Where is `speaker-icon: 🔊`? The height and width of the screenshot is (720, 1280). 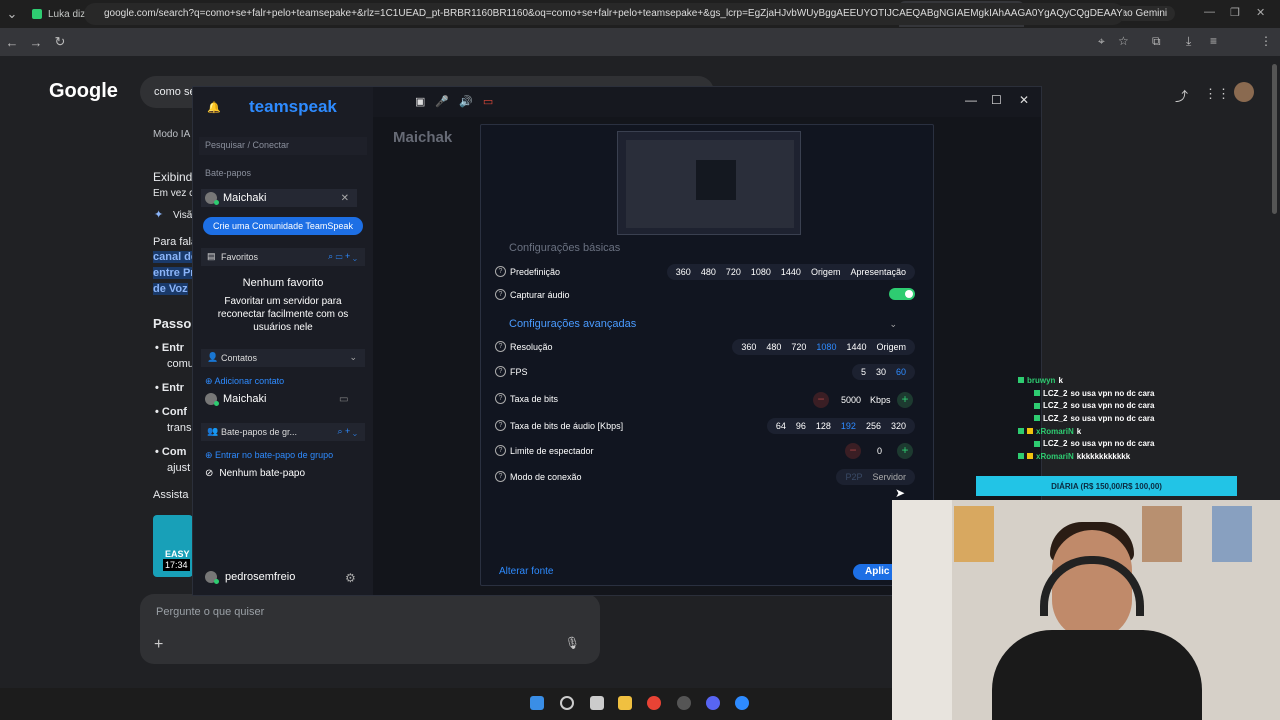
speaker-icon: 🔊 is located at coordinates (471, 102).